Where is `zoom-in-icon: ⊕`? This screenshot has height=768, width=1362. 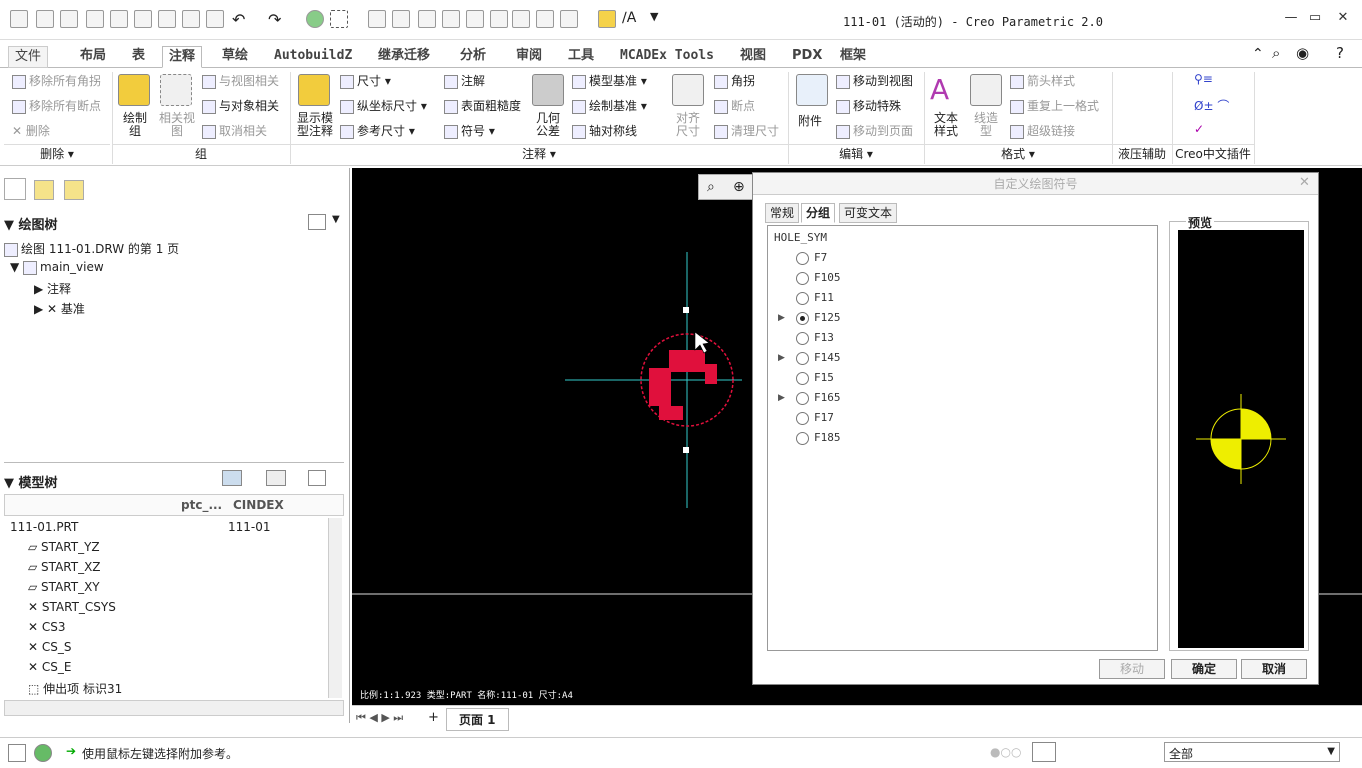
zoom-in-icon: ⊕ is located at coordinates (739, 187).